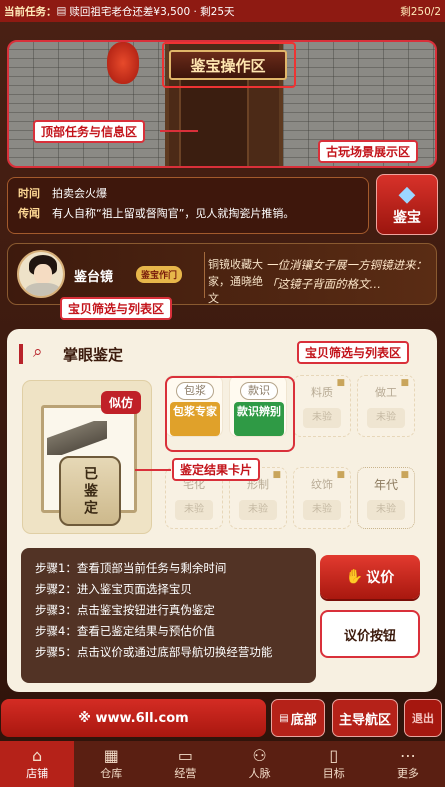  Describe the element at coordinates (370, 634) in the screenshot. I see `bargain-button-label: 议价按钮` at that location.